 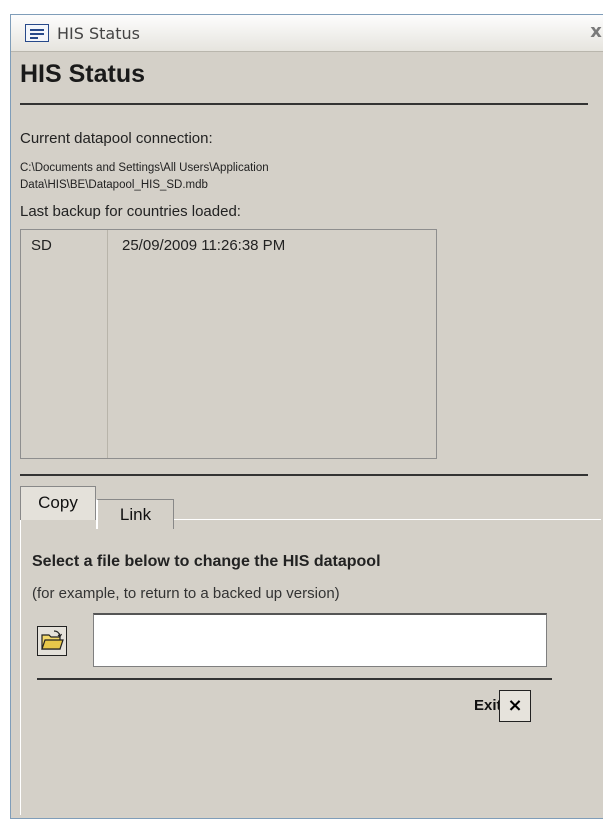 I want to click on form-icon, so click(x=37, y=33).